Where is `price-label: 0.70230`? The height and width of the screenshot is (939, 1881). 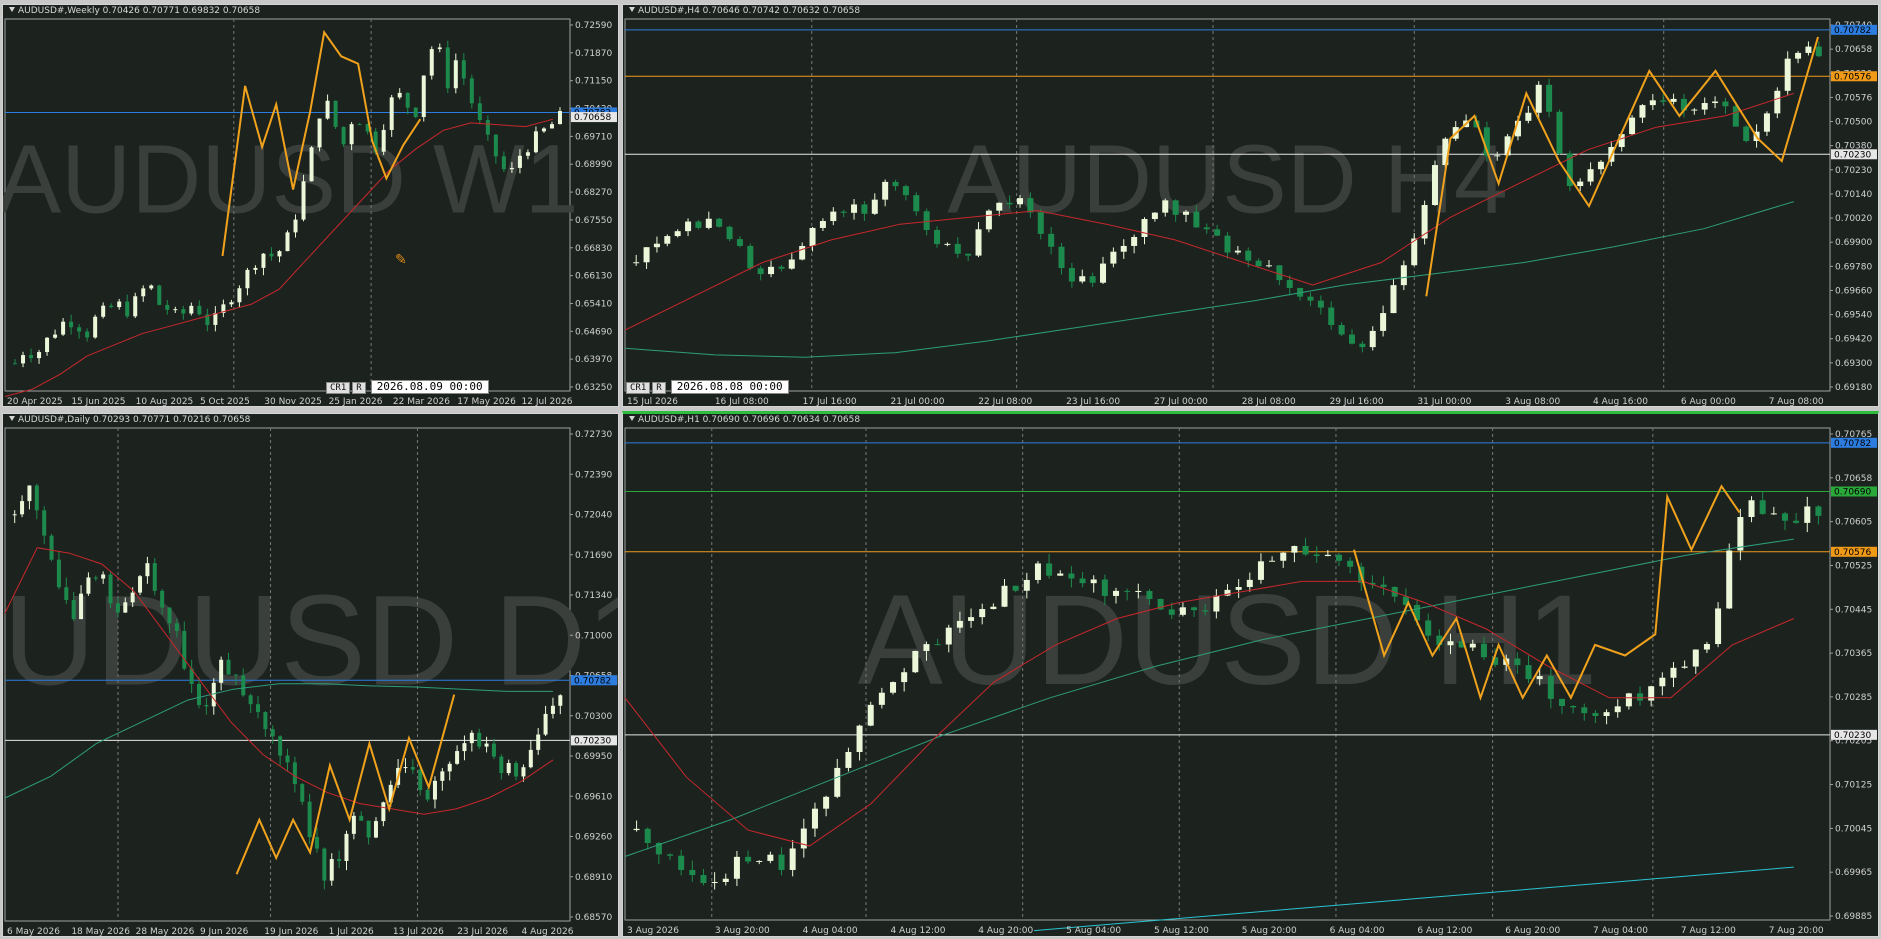
price-label: 0.70230 is located at coordinates (1852, 736).